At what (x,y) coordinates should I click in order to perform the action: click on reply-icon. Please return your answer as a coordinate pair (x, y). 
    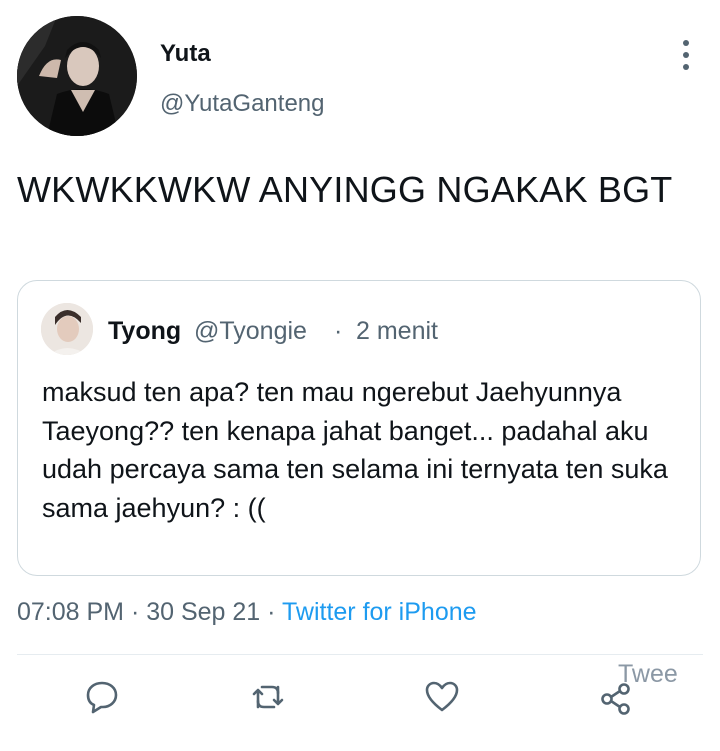
    Looking at the image, I should click on (102, 697).